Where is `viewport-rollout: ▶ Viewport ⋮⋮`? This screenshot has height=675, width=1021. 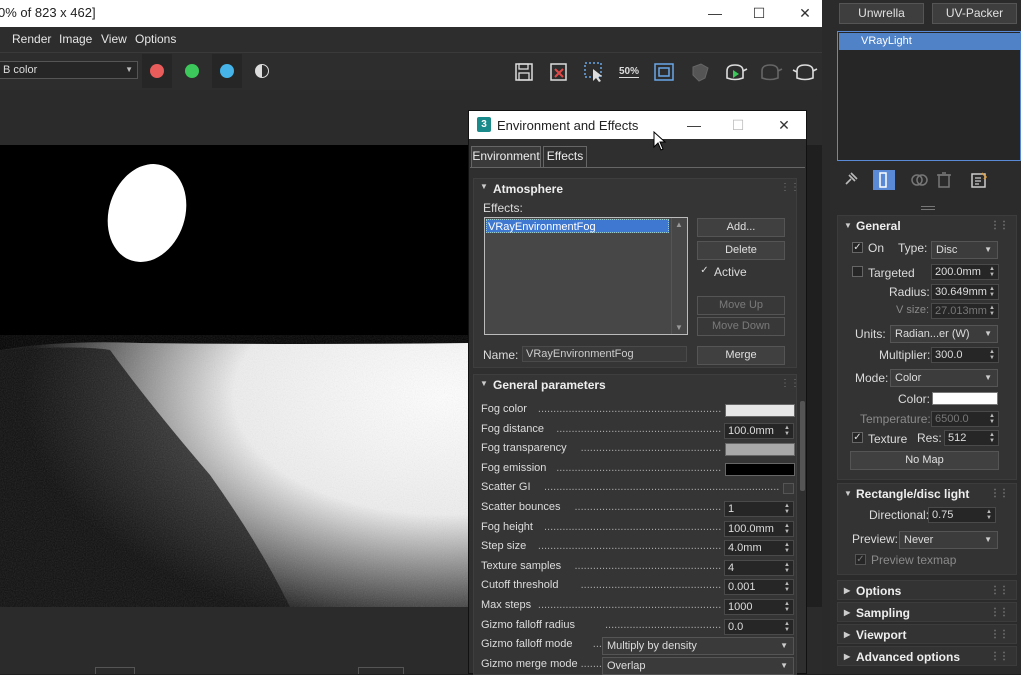
viewport-rollout: ▶ Viewport ⋮⋮ is located at coordinates (927, 634).